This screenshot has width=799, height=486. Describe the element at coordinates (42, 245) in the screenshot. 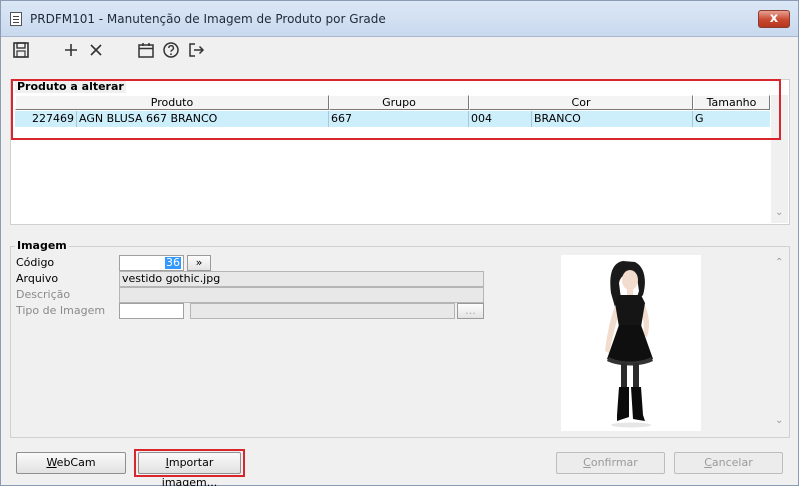

I see `imagem-group-label: Imagem` at that location.